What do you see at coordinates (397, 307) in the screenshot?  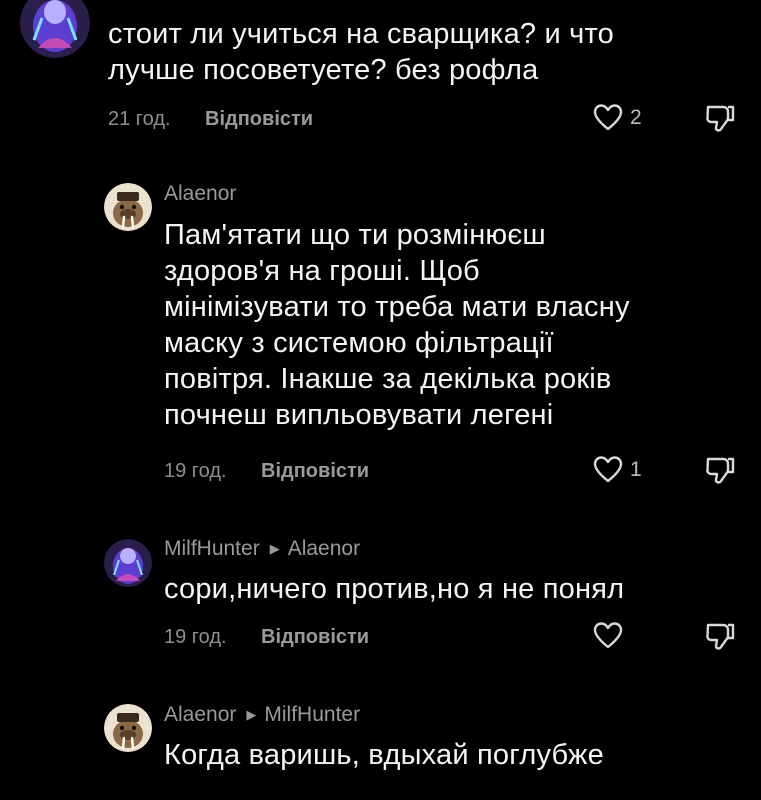 I see `comment-text-line: мінімізувати то треба мати власну` at bounding box center [397, 307].